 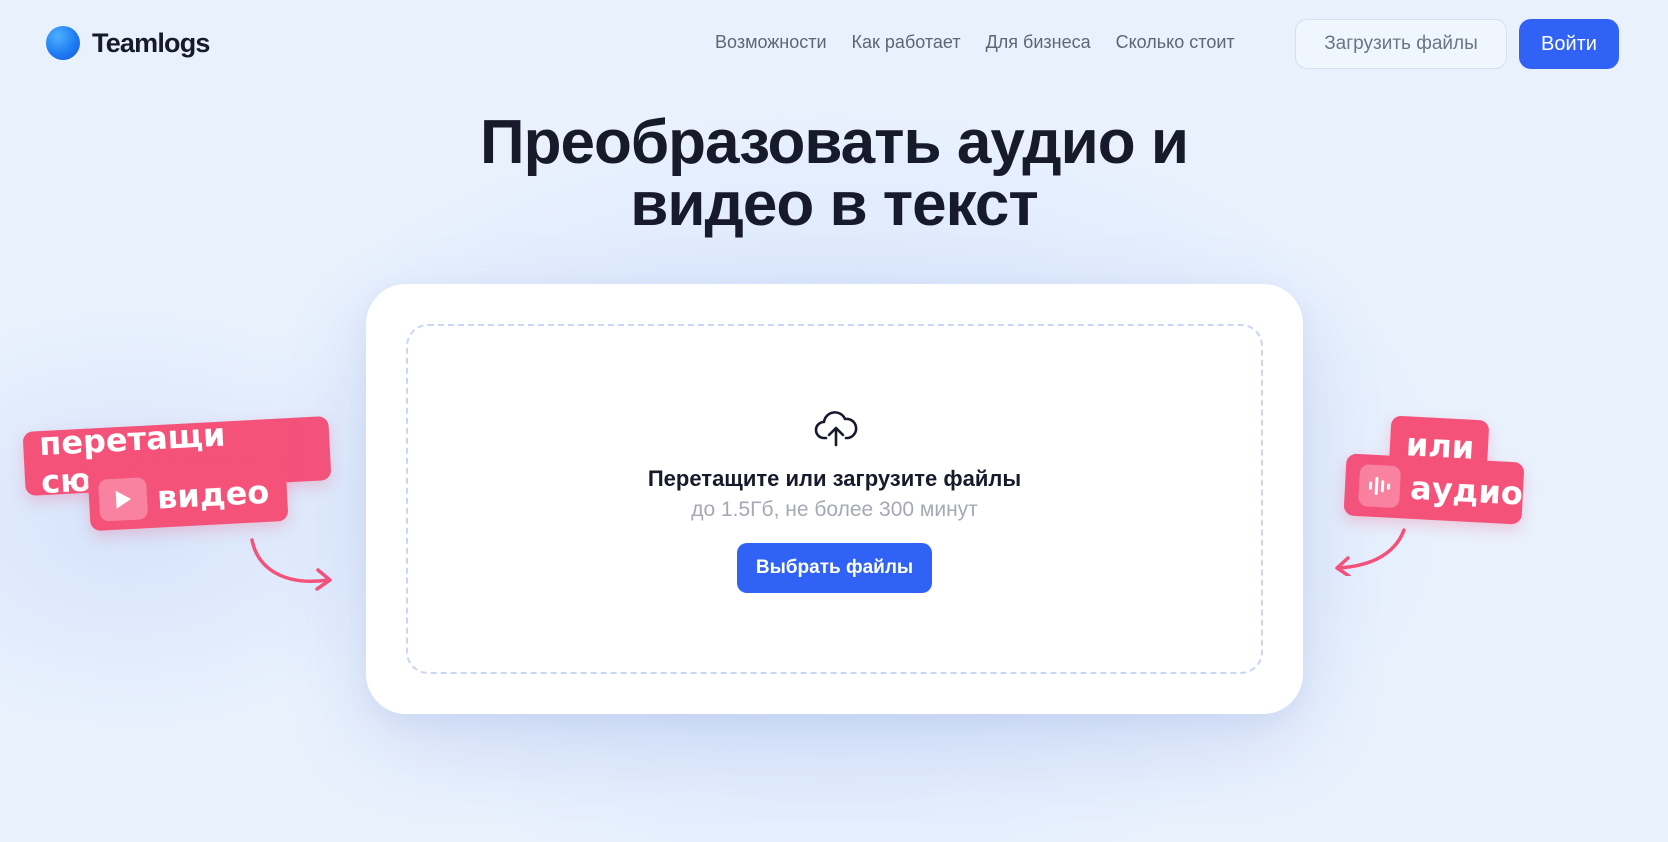 What do you see at coordinates (834, 478) in the screenshot?
I see `dropzone-title: Перетащите или загрузите файлы` at bounding box center [834, 478].